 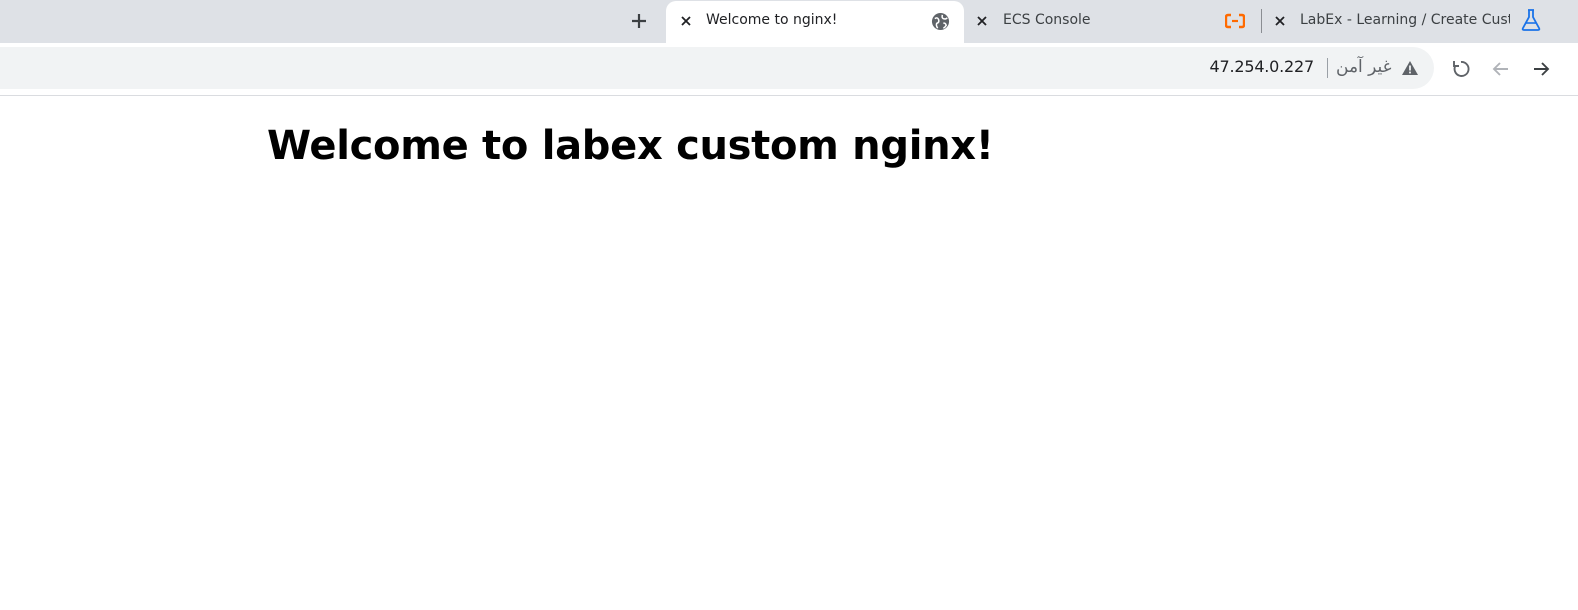 I want to click on arrow-left-icon, so click(x=1500, y=69).